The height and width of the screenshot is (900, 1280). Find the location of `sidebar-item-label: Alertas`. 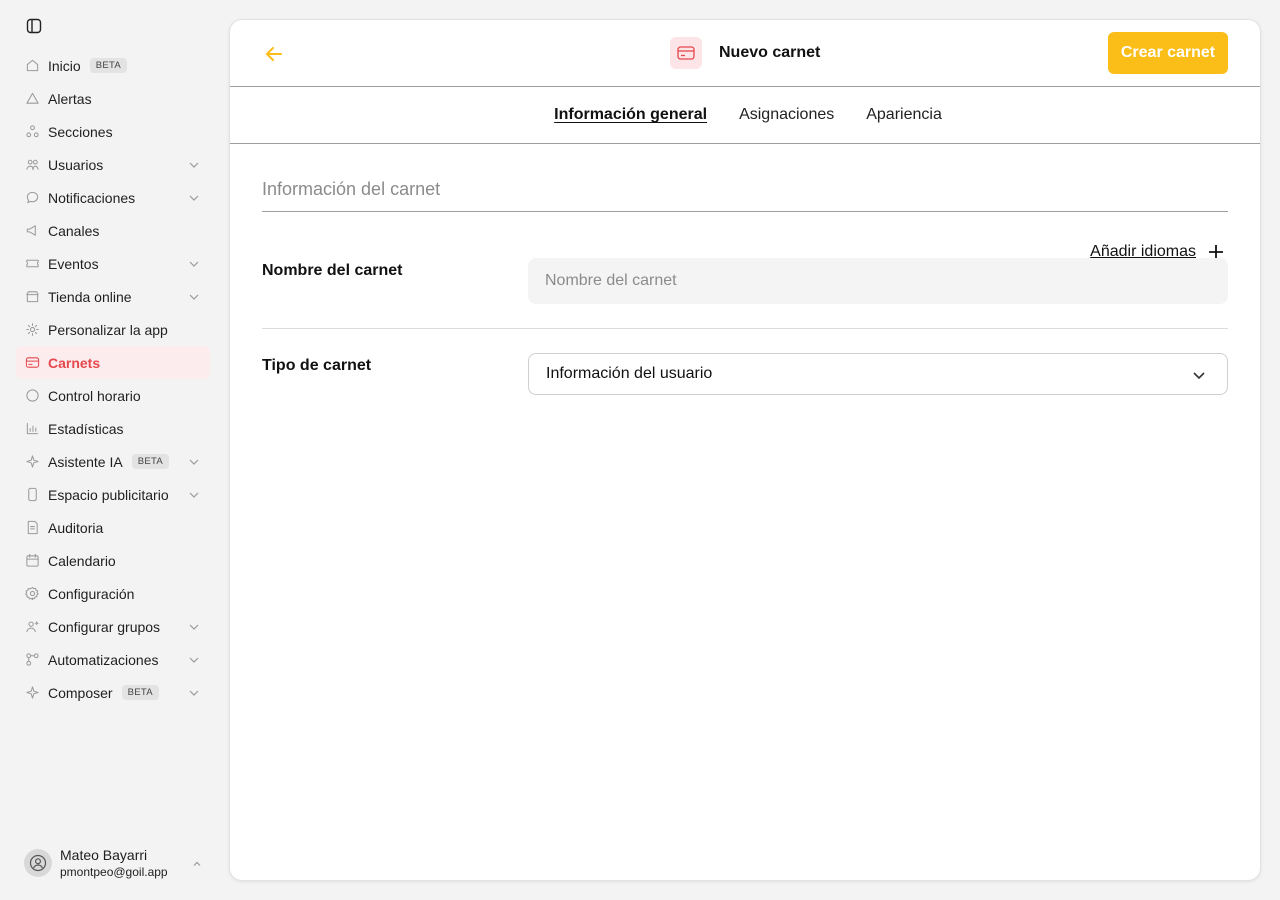

sidebar-item-label: Alertas is located at coordinates (70, 98).